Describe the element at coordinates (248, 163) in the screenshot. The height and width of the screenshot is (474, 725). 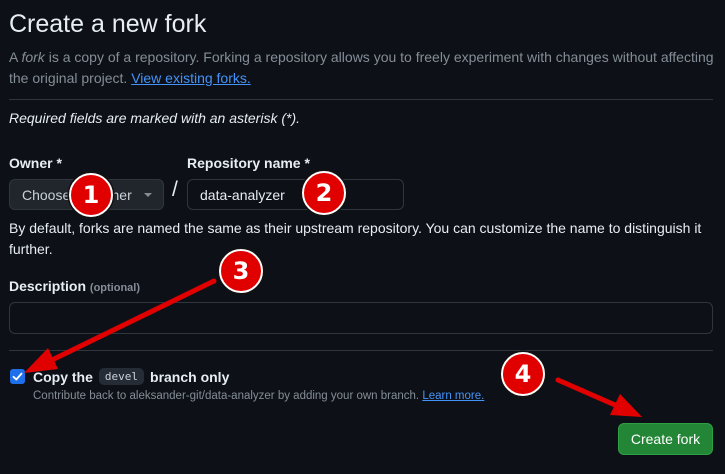
I see `repo-name-label: Repository name *` at that location.